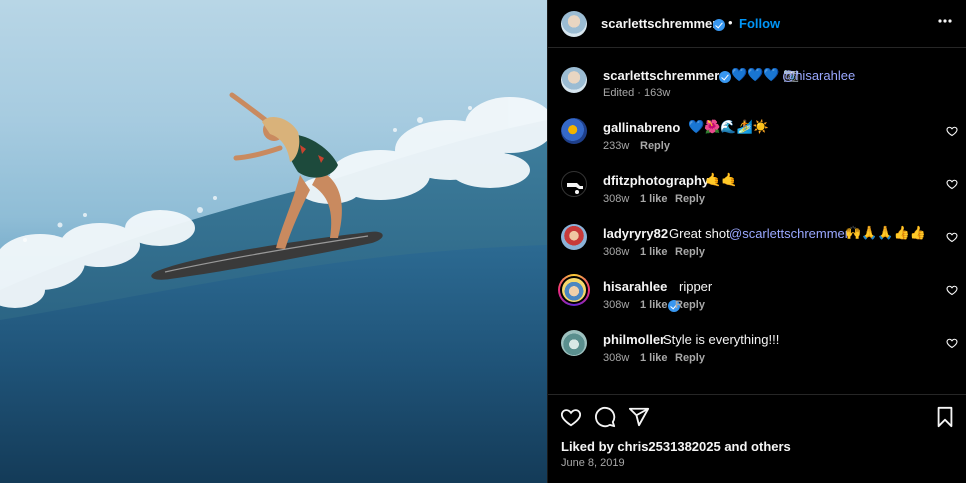  What do you see at coordinates (571, 417) in the screenshot?
I see `like-heart-icon` at bounding box center [571, 417].